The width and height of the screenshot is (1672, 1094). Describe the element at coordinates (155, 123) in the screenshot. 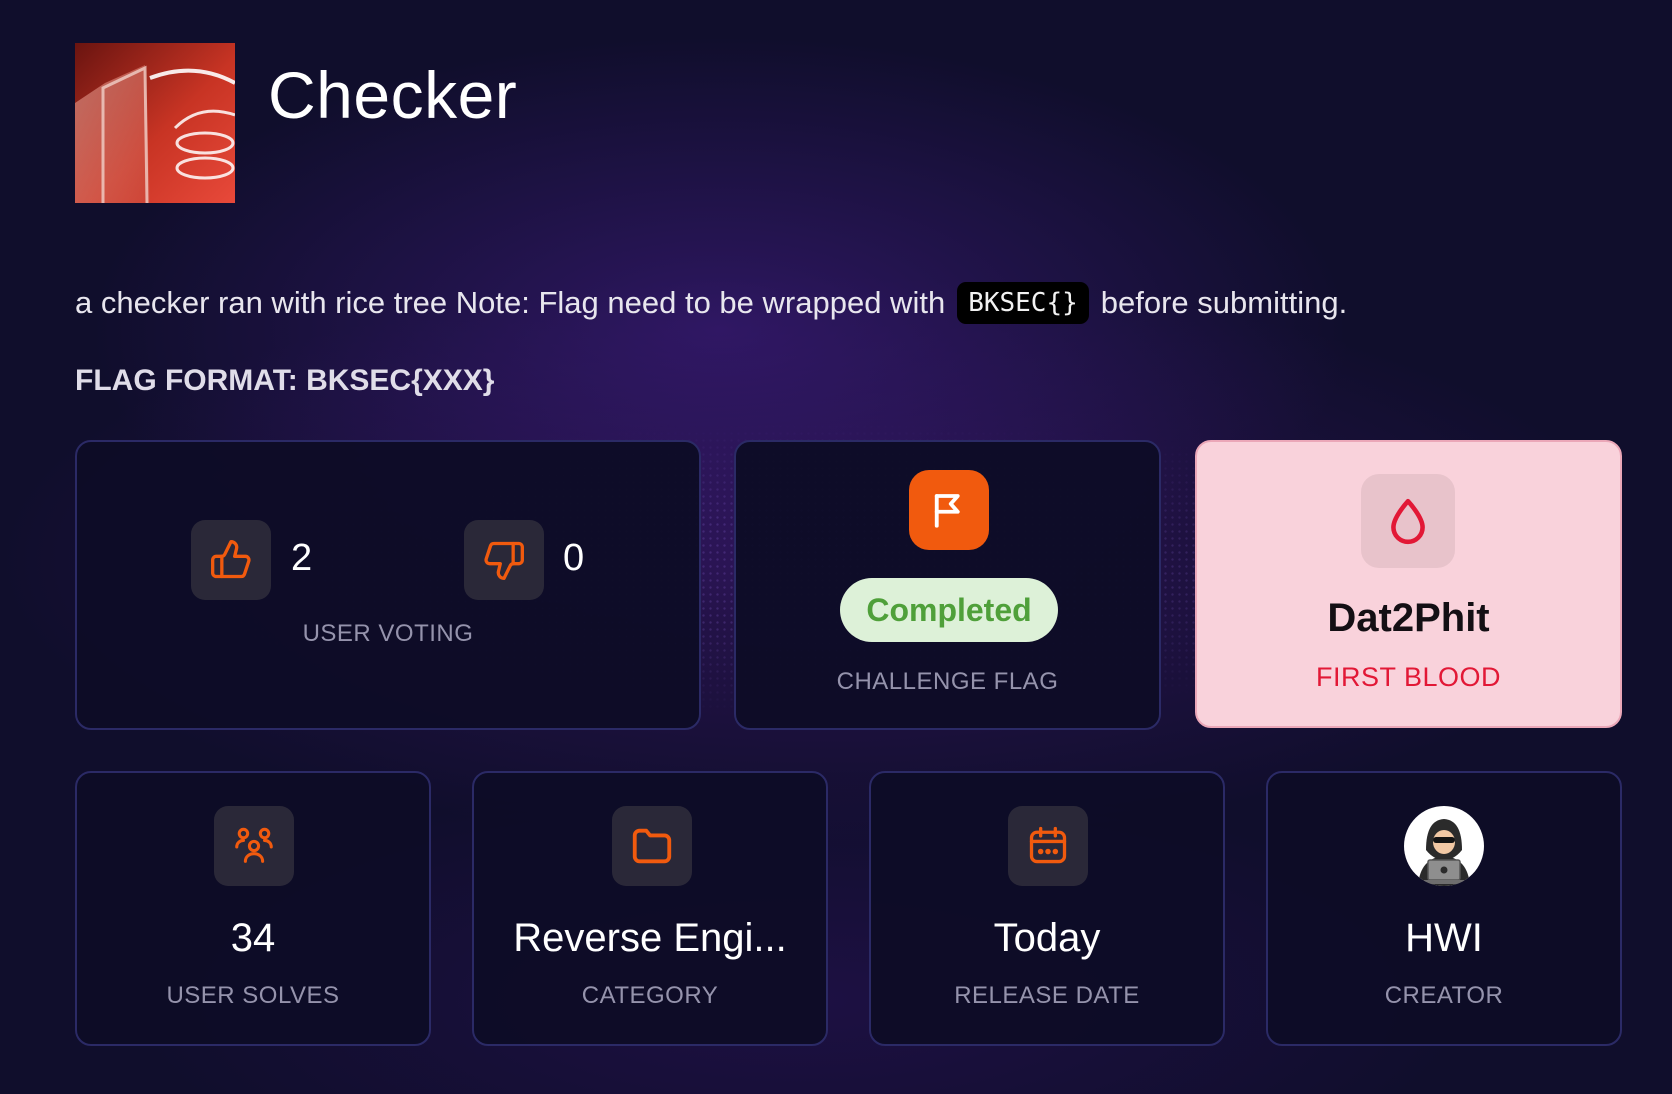

I see `challenge-logo` at that location.